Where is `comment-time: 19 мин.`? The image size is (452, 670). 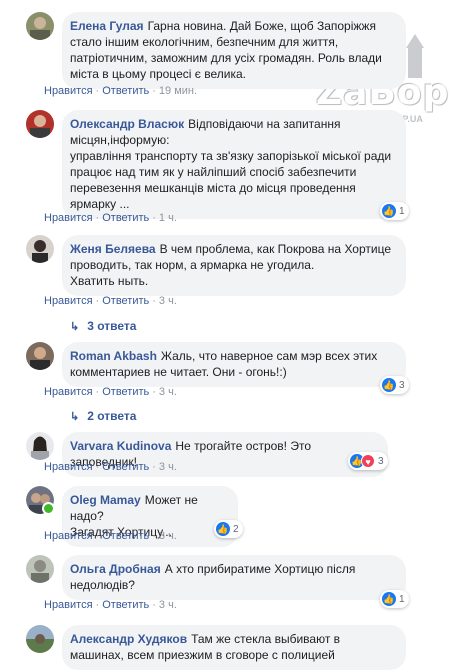
comment-time: 19 мин. is located at coordinates (178, 91).